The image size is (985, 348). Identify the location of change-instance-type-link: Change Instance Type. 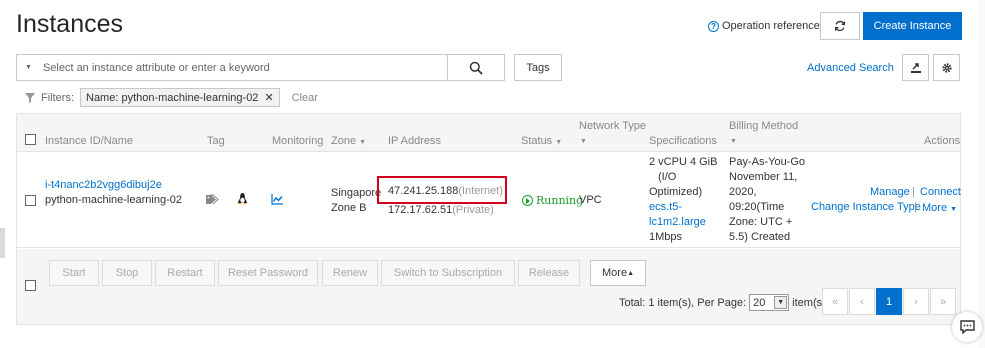
(866, 207).